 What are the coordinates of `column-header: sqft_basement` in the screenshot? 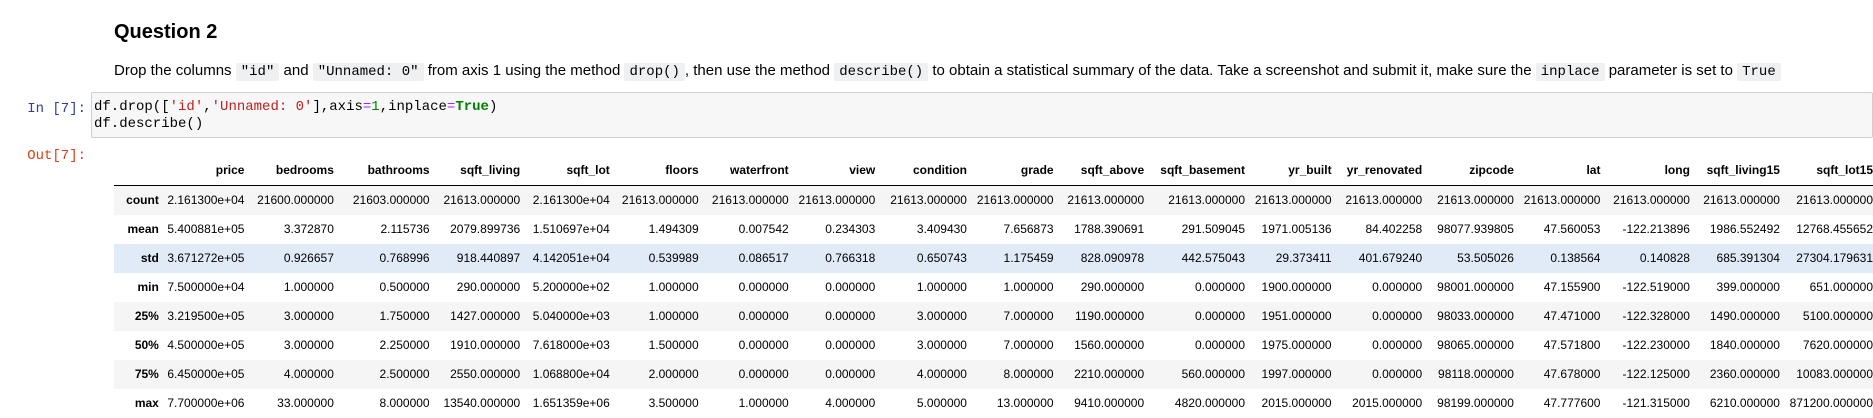 It's located at (1194, 171).